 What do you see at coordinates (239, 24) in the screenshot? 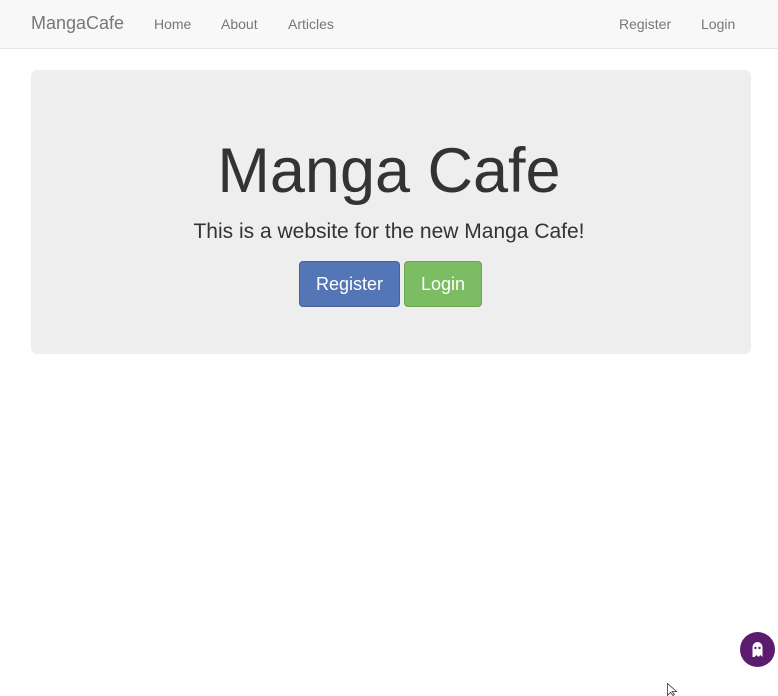
I see `nav-about-link: About` at bounding box center [239, 24].